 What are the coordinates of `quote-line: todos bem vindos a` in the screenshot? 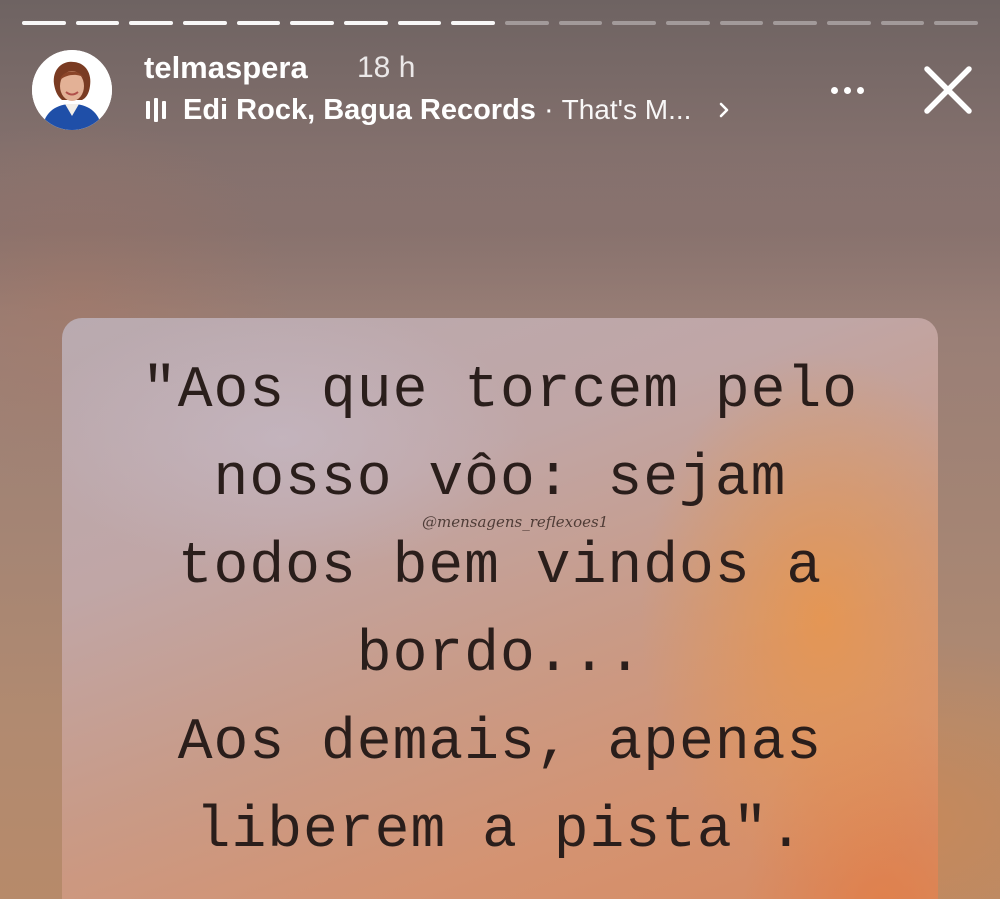 It's located at (500, 567).